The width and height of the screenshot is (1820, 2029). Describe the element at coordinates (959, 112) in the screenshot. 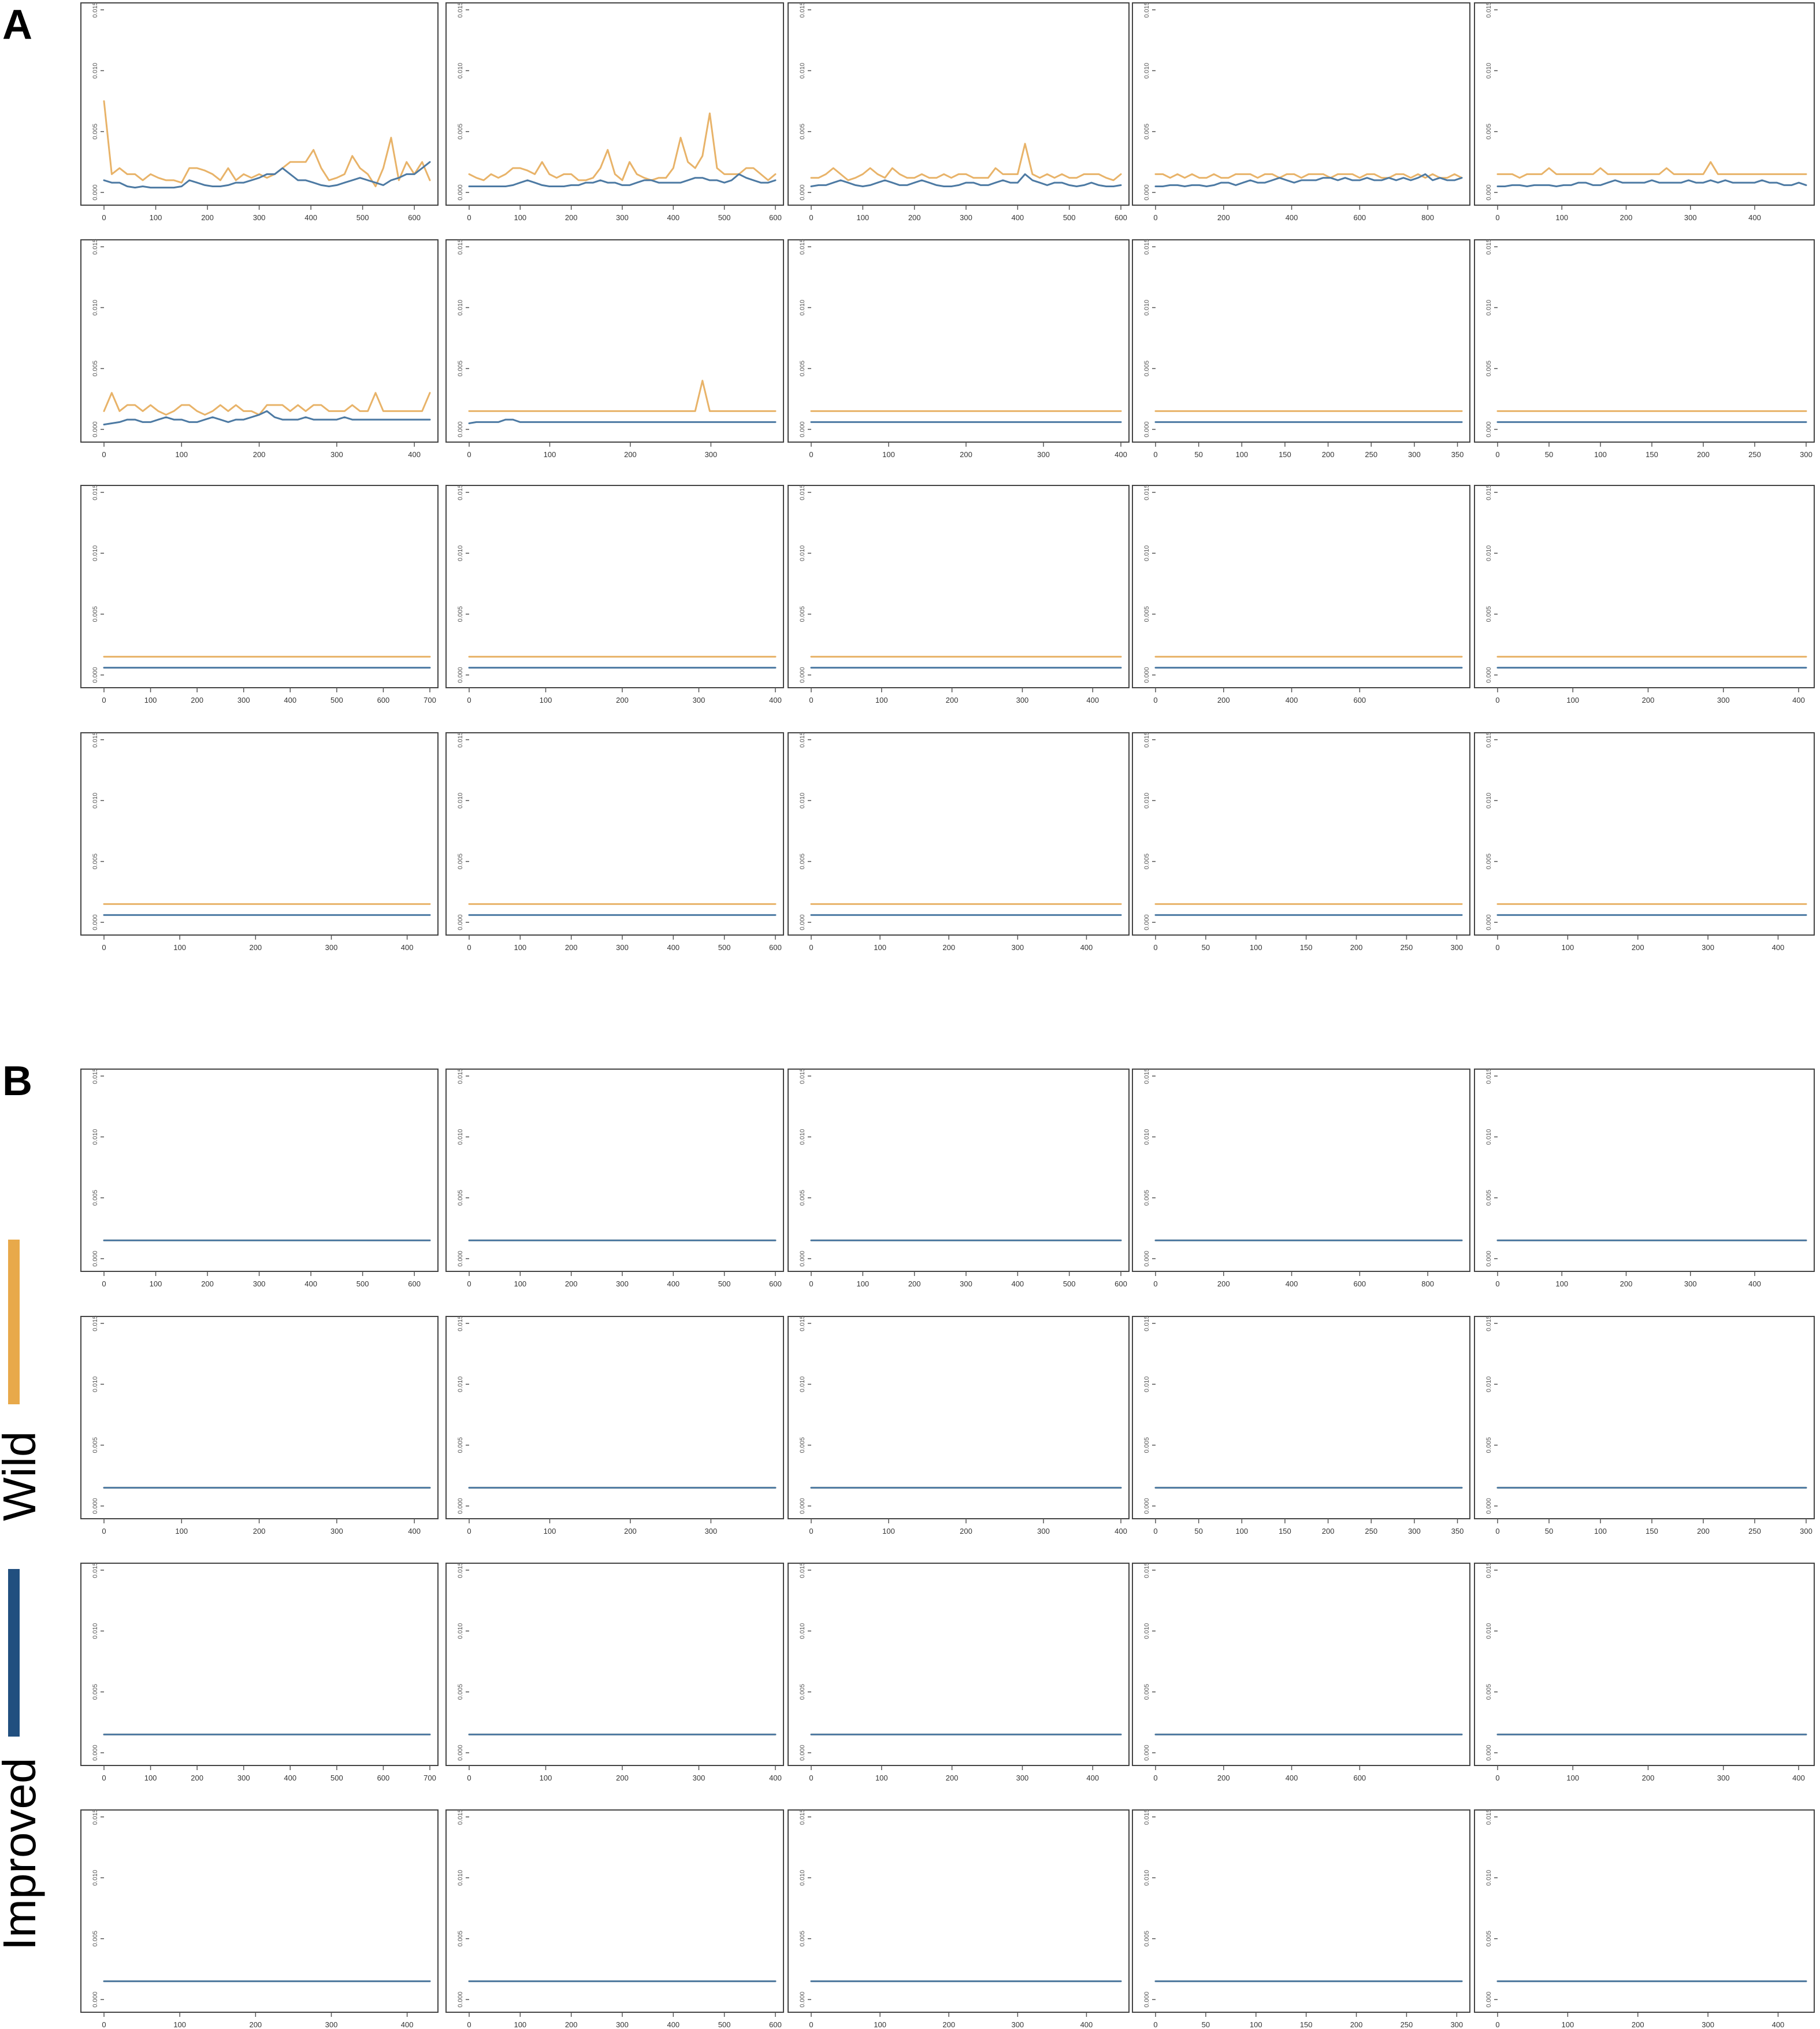

I see `subplot-a-0-2: 0.000 0.005 0.010 0.015 0 100 200 300 400 500 600` at that location.